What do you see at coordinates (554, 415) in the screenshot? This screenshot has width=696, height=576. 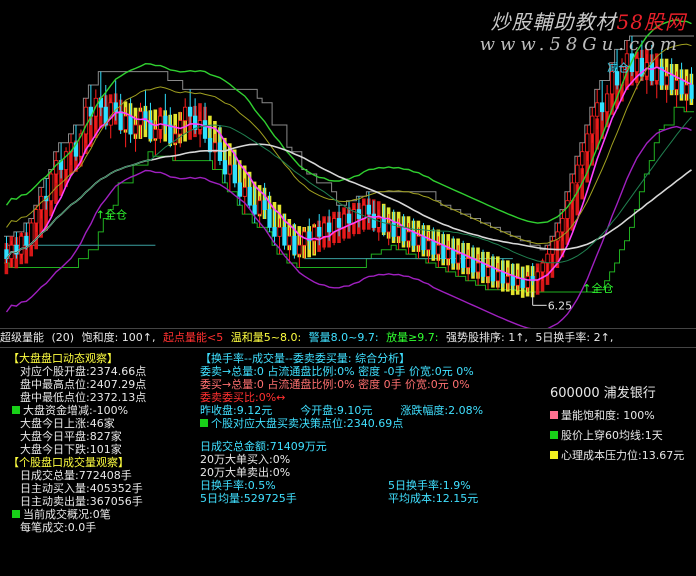 I see `pink-square-icon` at bounding box center [554, 415].